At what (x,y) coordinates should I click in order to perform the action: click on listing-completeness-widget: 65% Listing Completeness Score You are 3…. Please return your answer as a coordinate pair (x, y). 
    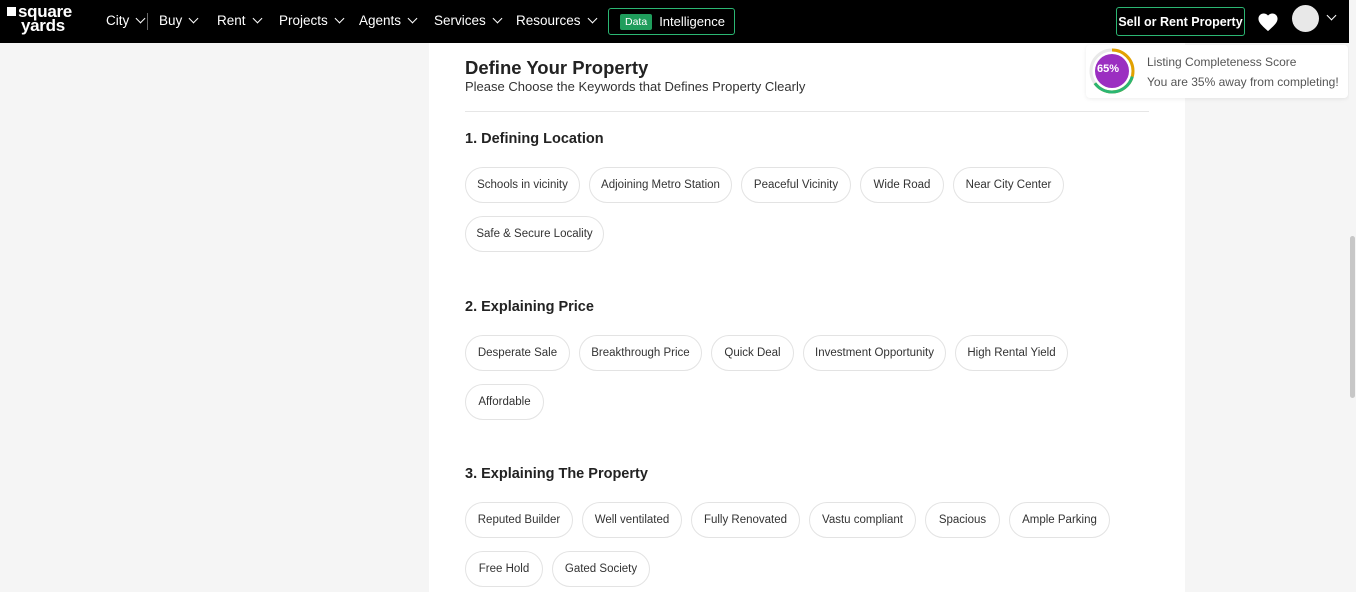
    Looking at the image, I should click on (1217, 71).